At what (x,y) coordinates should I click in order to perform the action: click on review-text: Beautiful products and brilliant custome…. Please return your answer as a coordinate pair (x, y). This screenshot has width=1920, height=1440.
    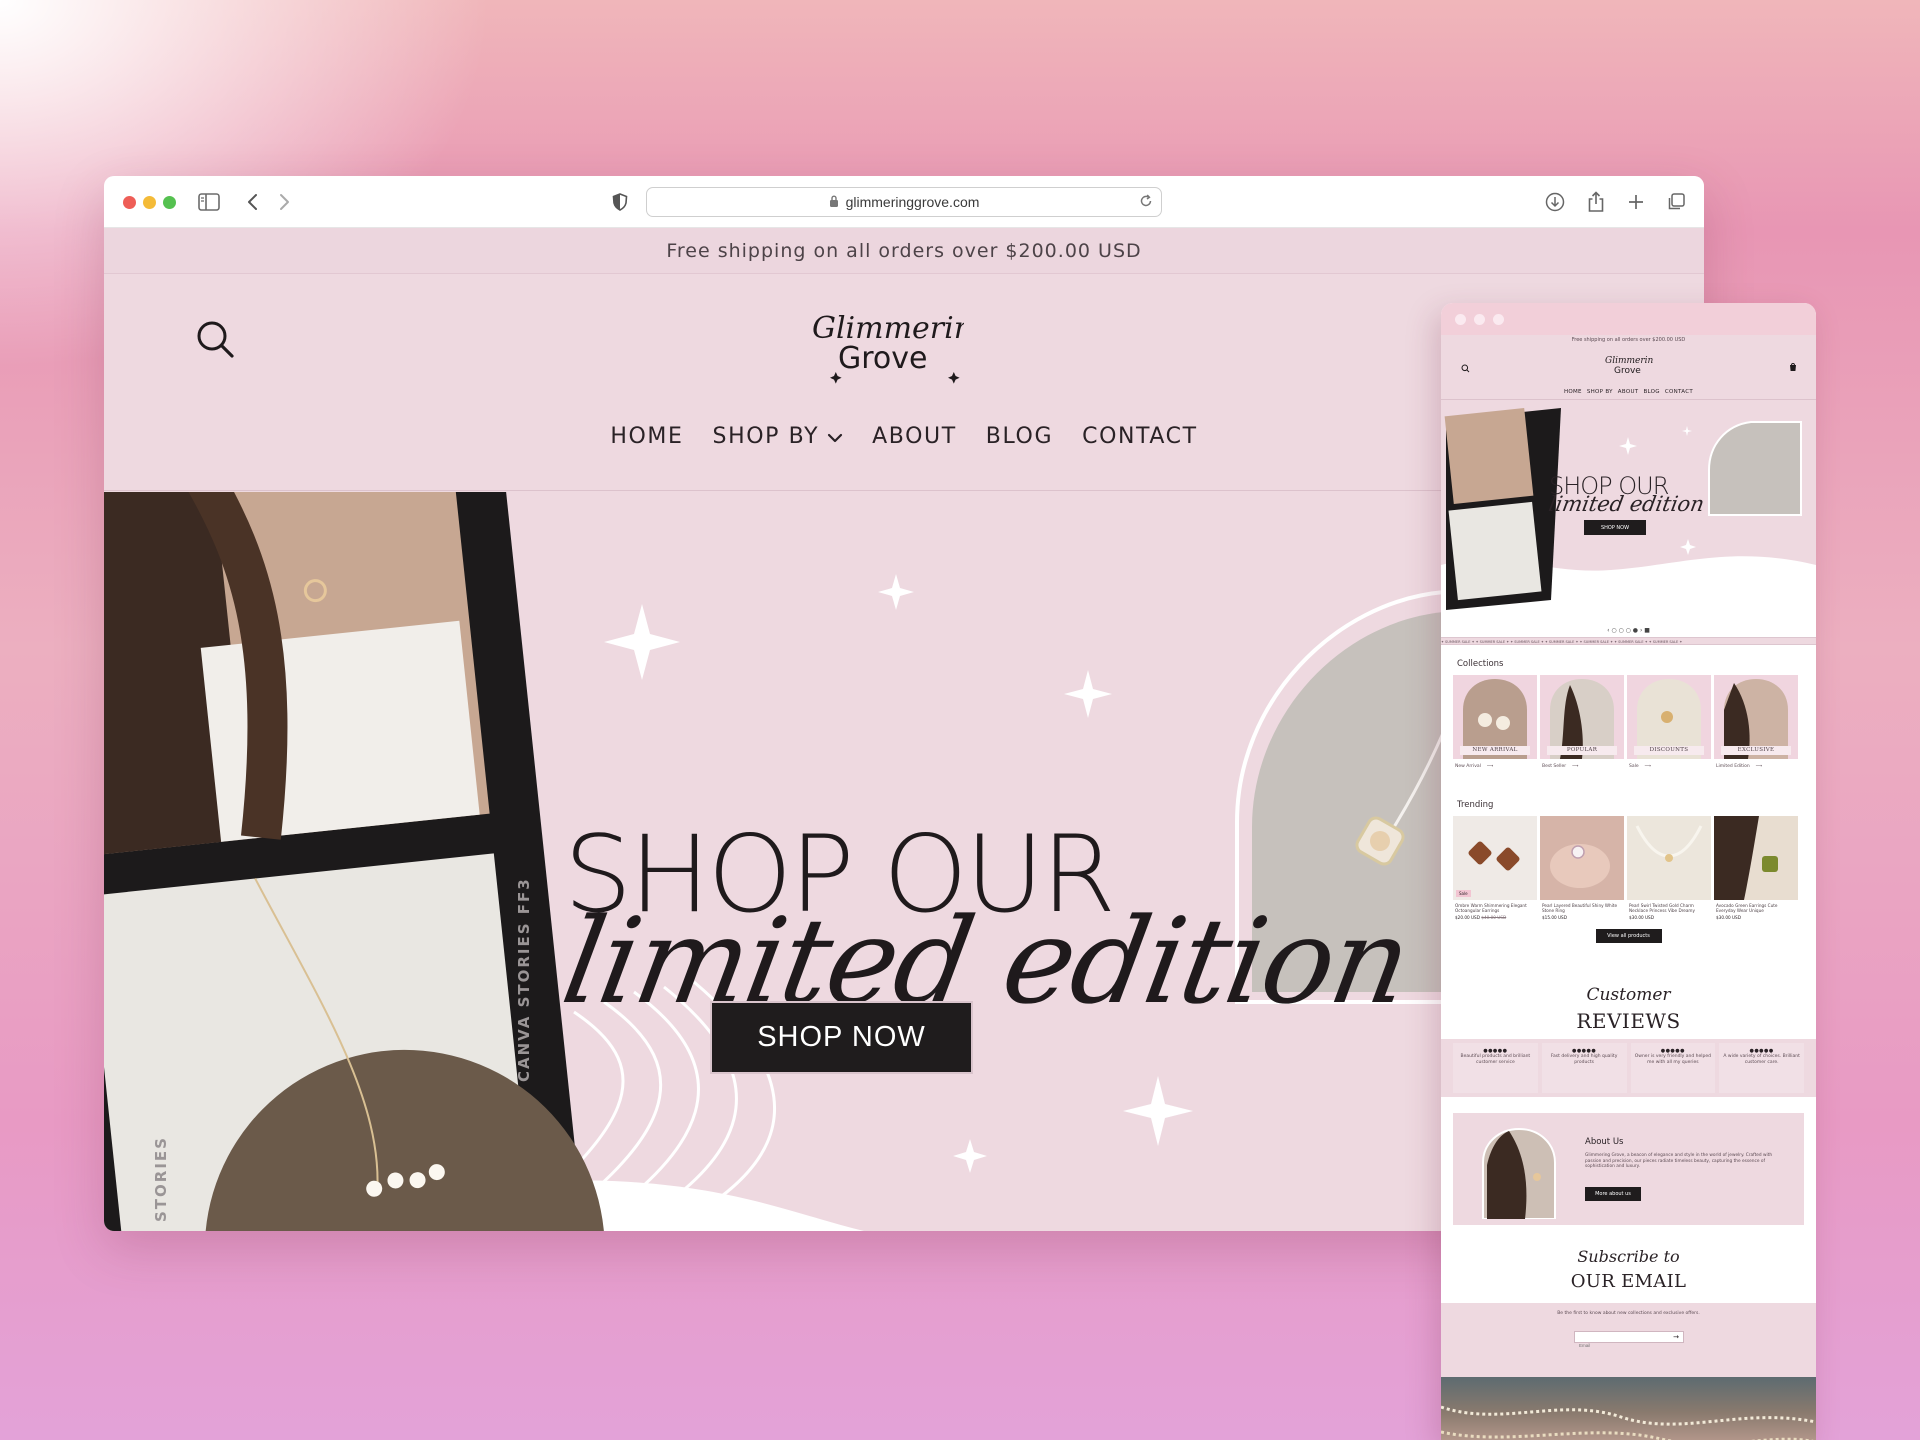
    Looking at the image, I should click on (1495, 1059).